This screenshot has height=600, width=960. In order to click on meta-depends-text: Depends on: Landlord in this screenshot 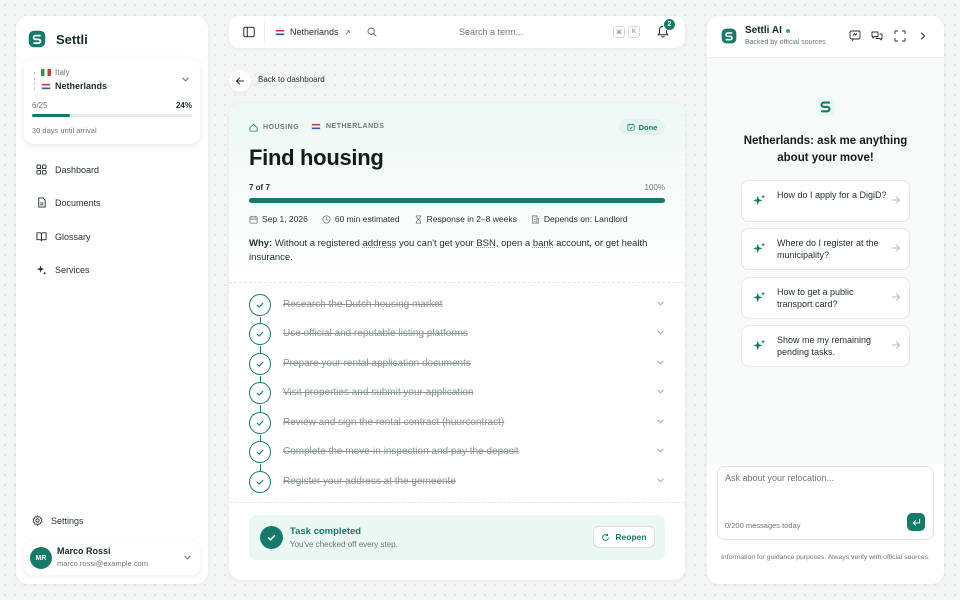, I will do `click(585, 219)`.